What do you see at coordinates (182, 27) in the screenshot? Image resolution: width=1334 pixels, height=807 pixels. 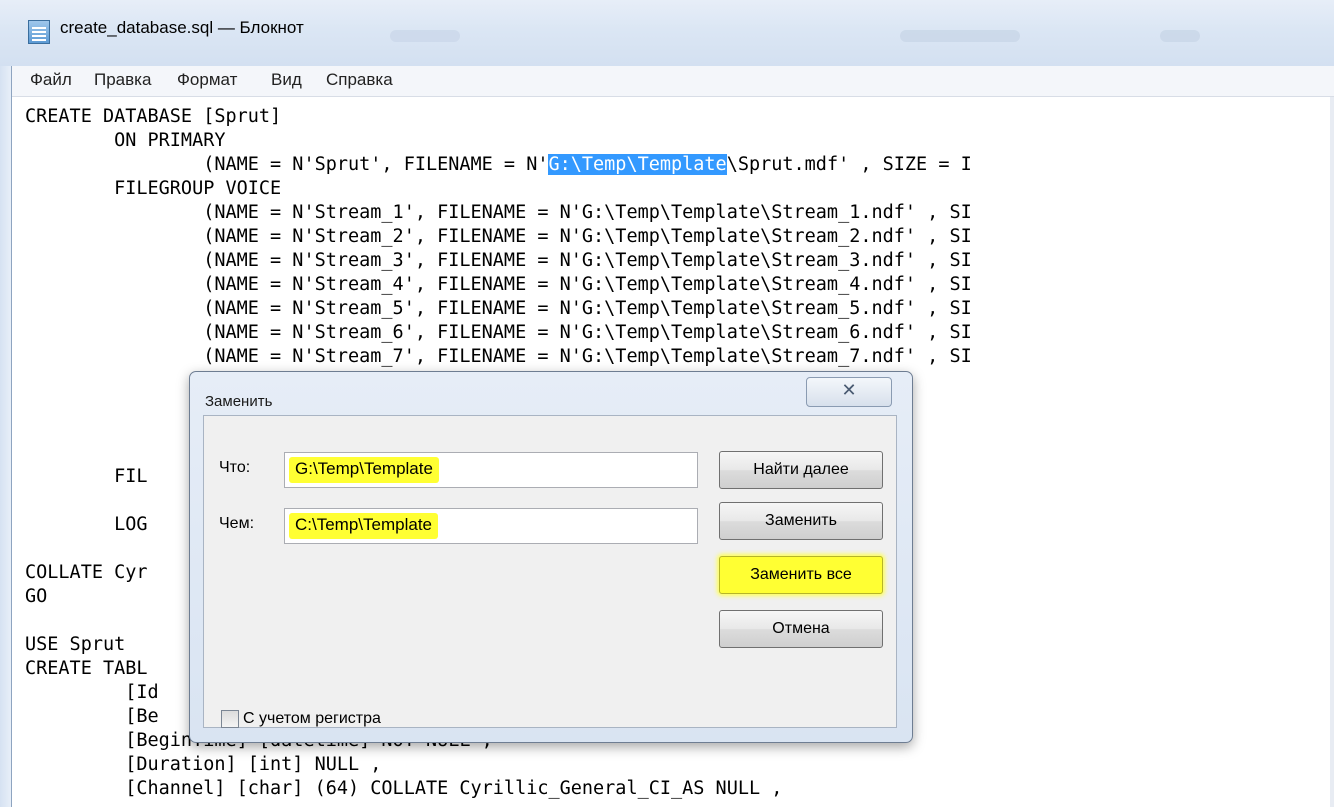 I see `window-title: create_database.sql — Блокнот` at bounding box center [182, 27].